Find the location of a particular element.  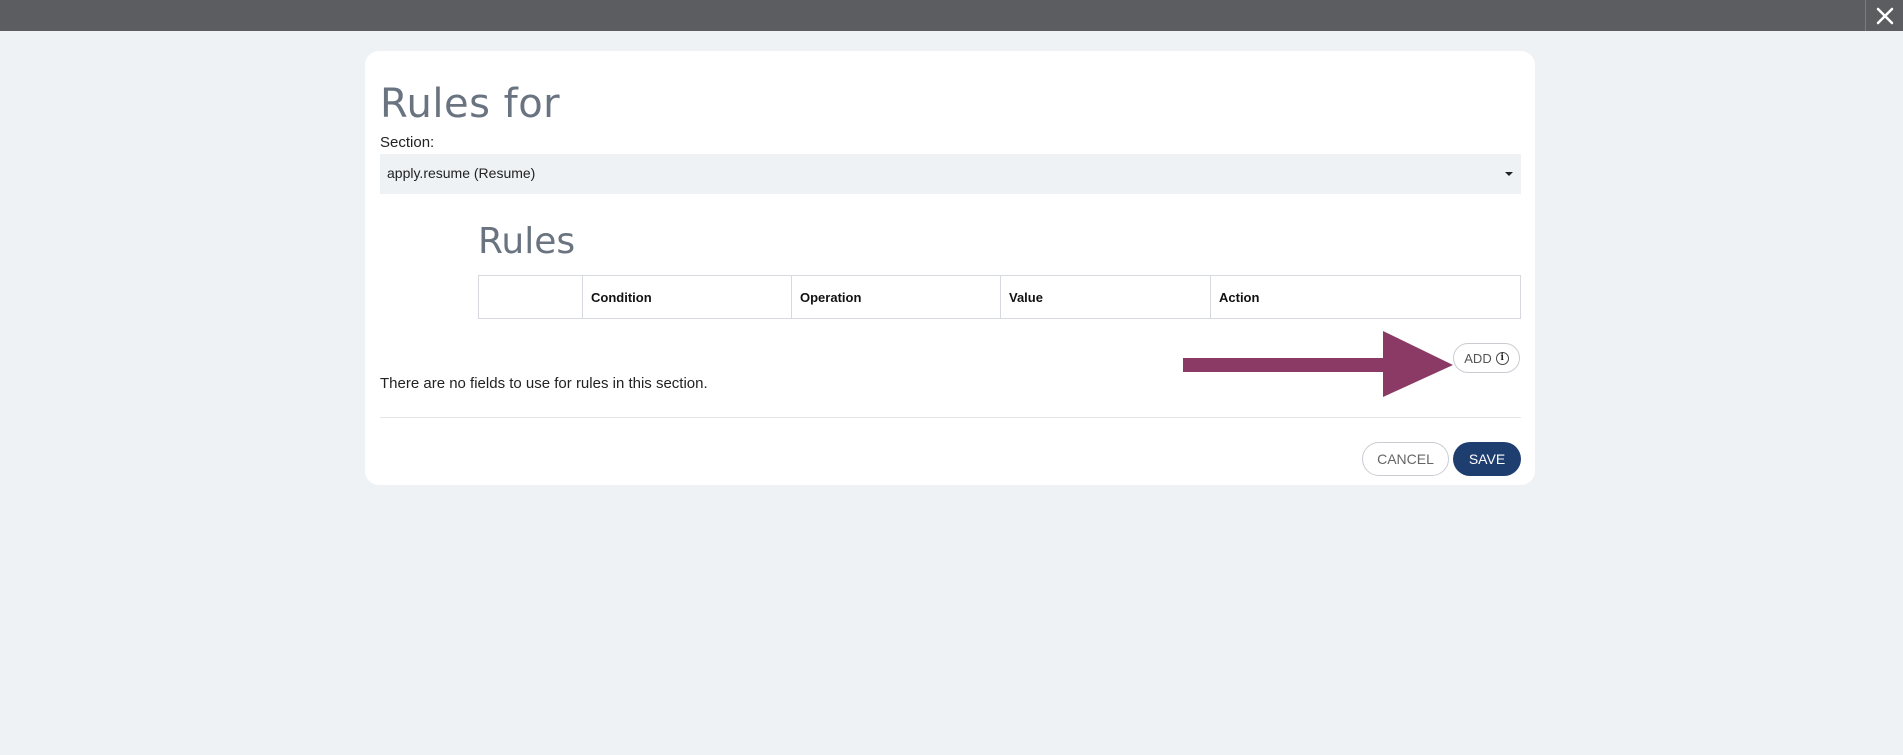

top-bar is located at coordinates (951, 15).